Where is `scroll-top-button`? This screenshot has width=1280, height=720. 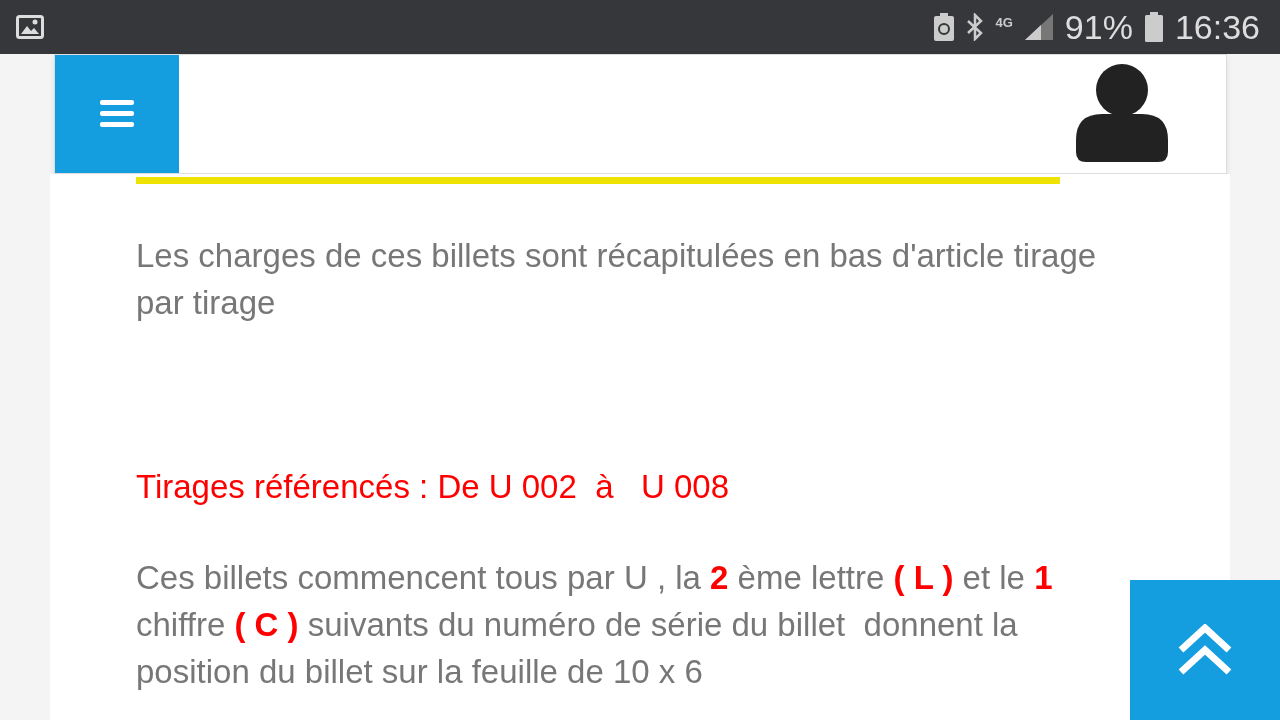
scroll-top-button is located at coordinates (1205, 650).